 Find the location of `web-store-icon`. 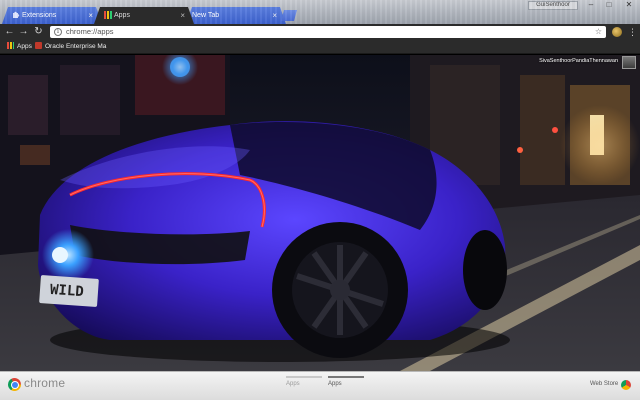

web-store-icon is located at coordinates (626, 385).